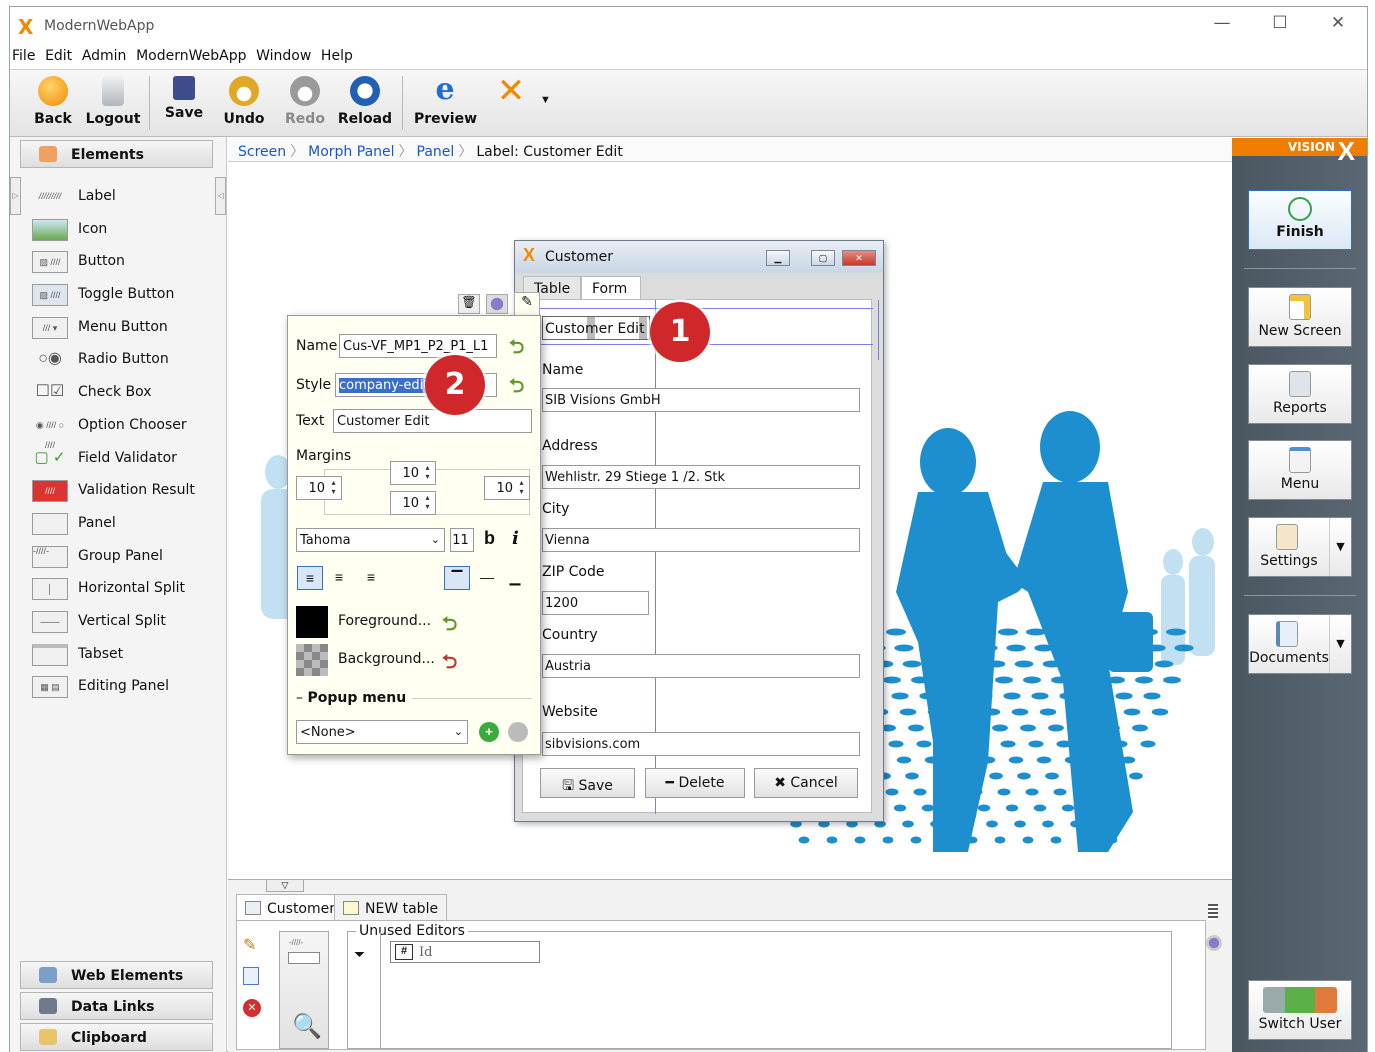  I want to click on align-left-icon: ≡, so click(310, 578).